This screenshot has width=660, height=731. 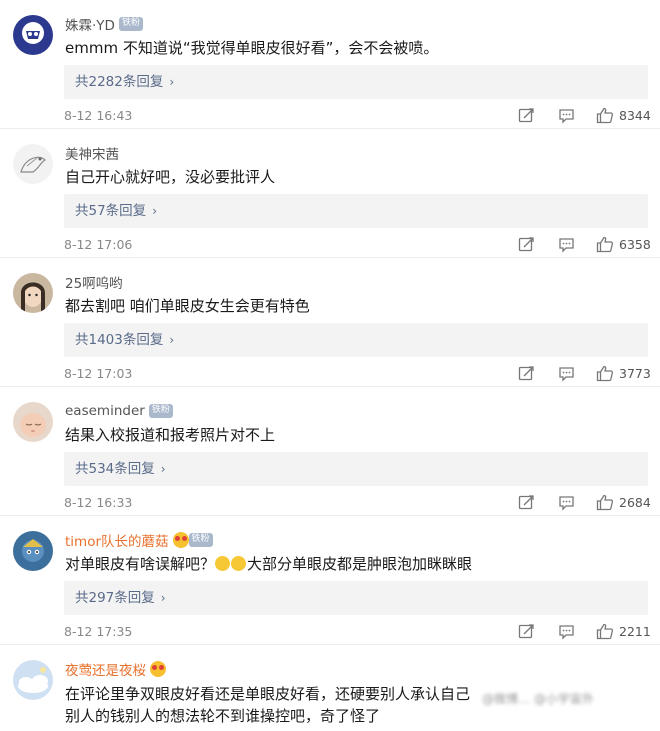 I want to click on vip-badge: 铁粉, so click(x=192, y=540).